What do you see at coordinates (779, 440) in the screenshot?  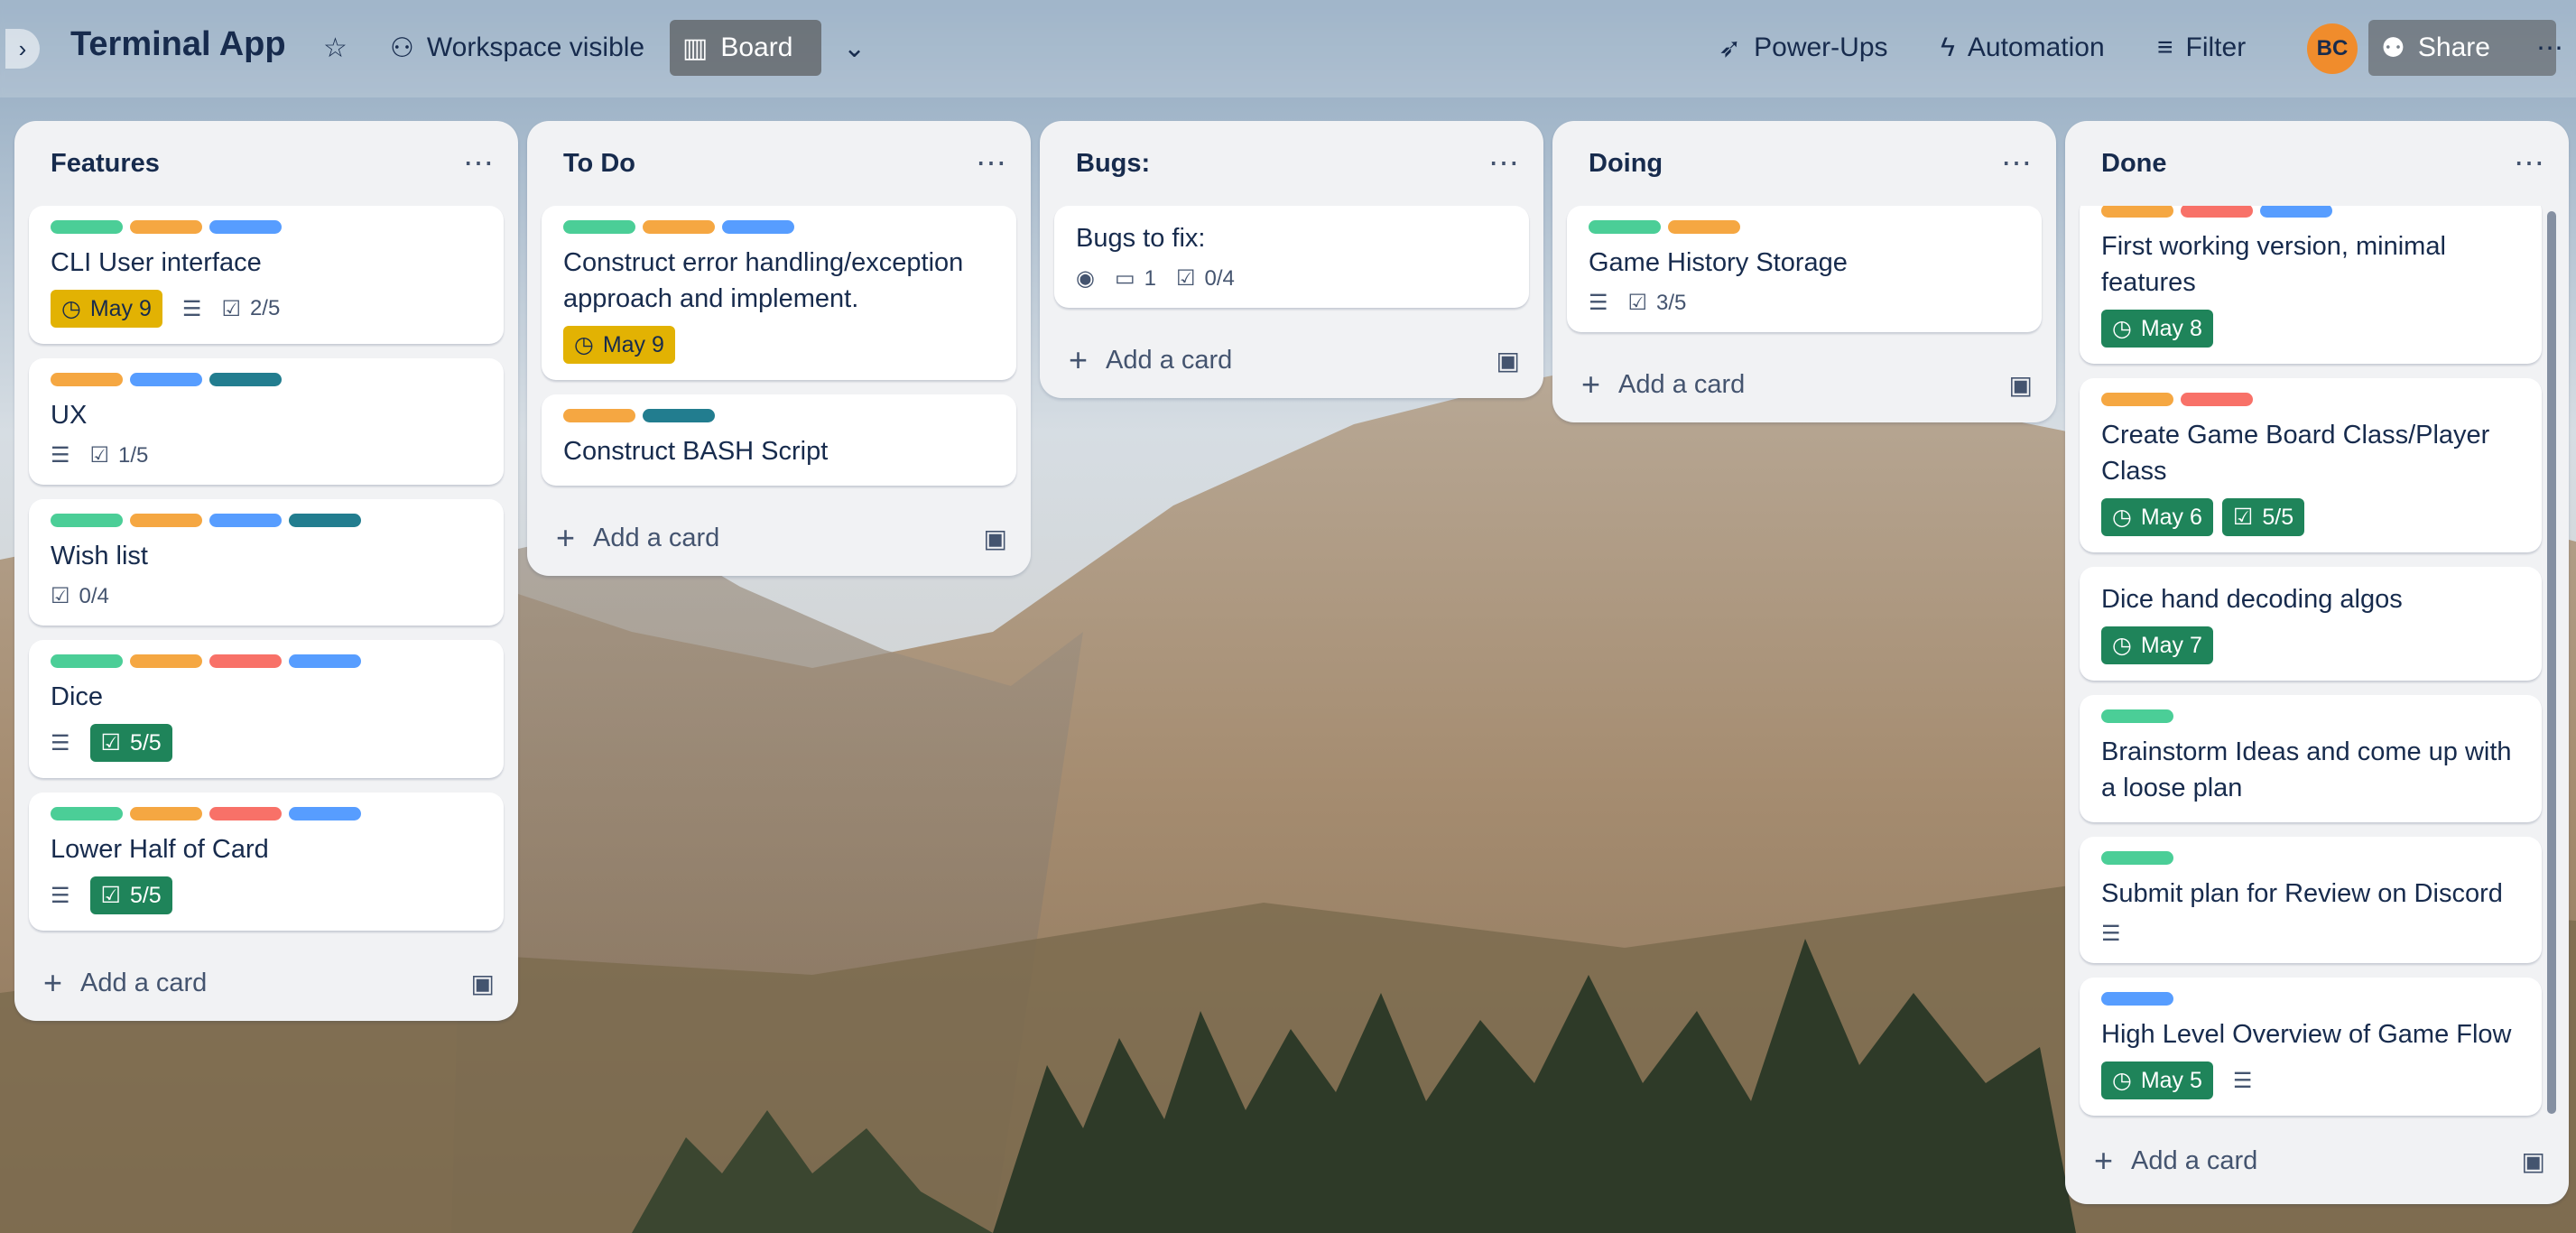 I see `card-construct-bash-script: Construct BASH Script` at bounding box center [779, 440].